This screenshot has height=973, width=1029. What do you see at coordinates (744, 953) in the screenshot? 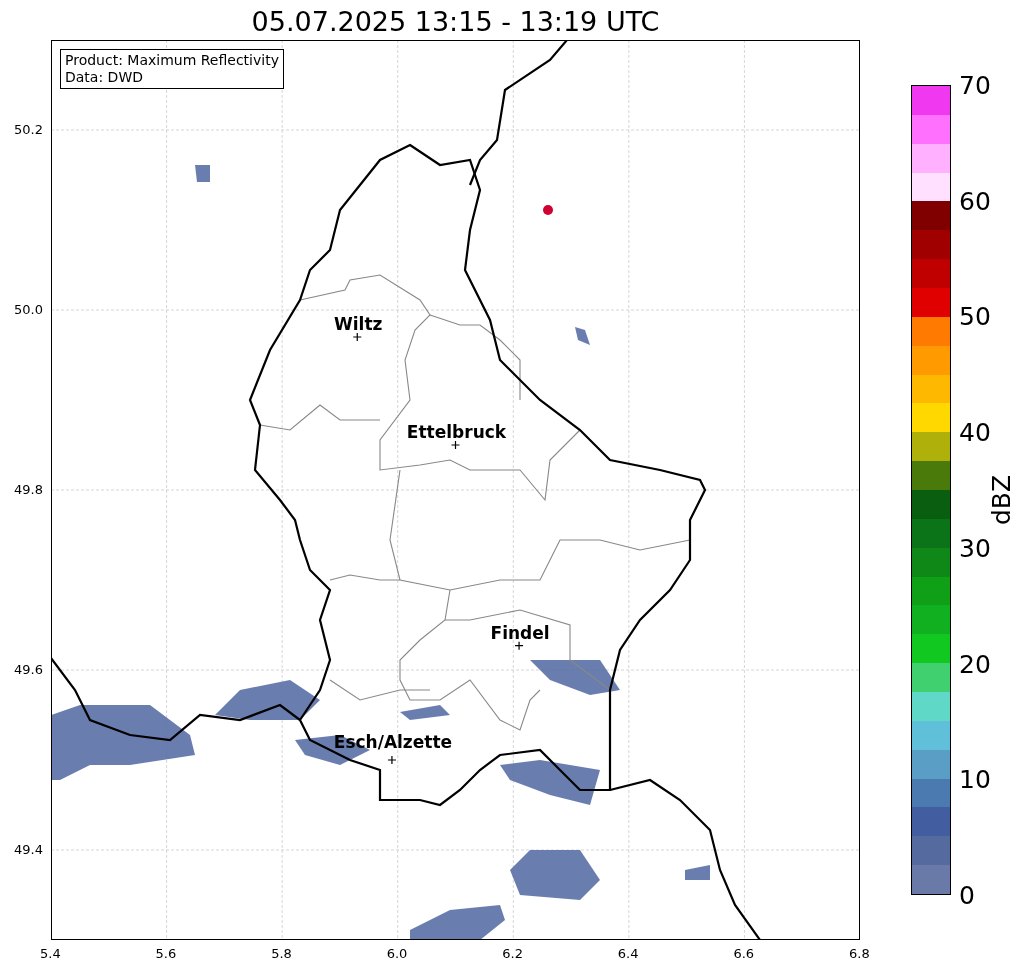
I see `x-tick-label: 6.6` at bounding box center [744, 953].